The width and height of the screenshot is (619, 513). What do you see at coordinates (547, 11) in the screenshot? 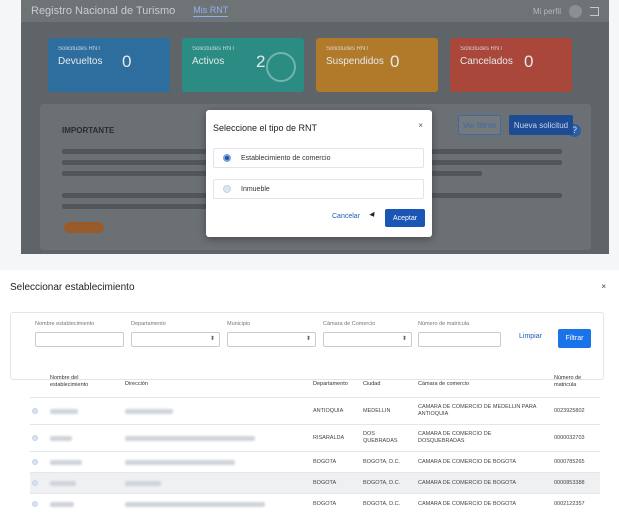
I see `user-profile-link: Mi perfil` at bounding box center [547, 11].